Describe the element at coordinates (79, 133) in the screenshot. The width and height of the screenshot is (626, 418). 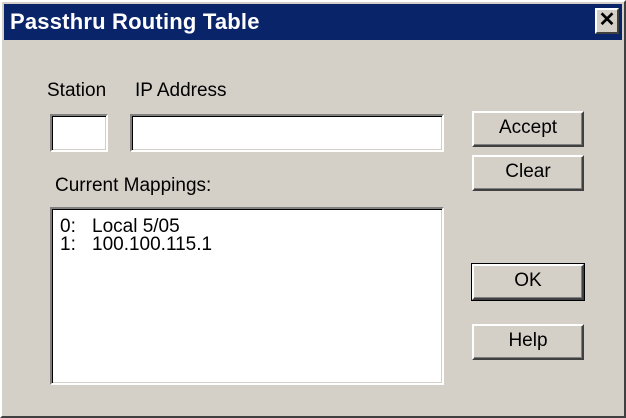
I see `station-field` at that location.